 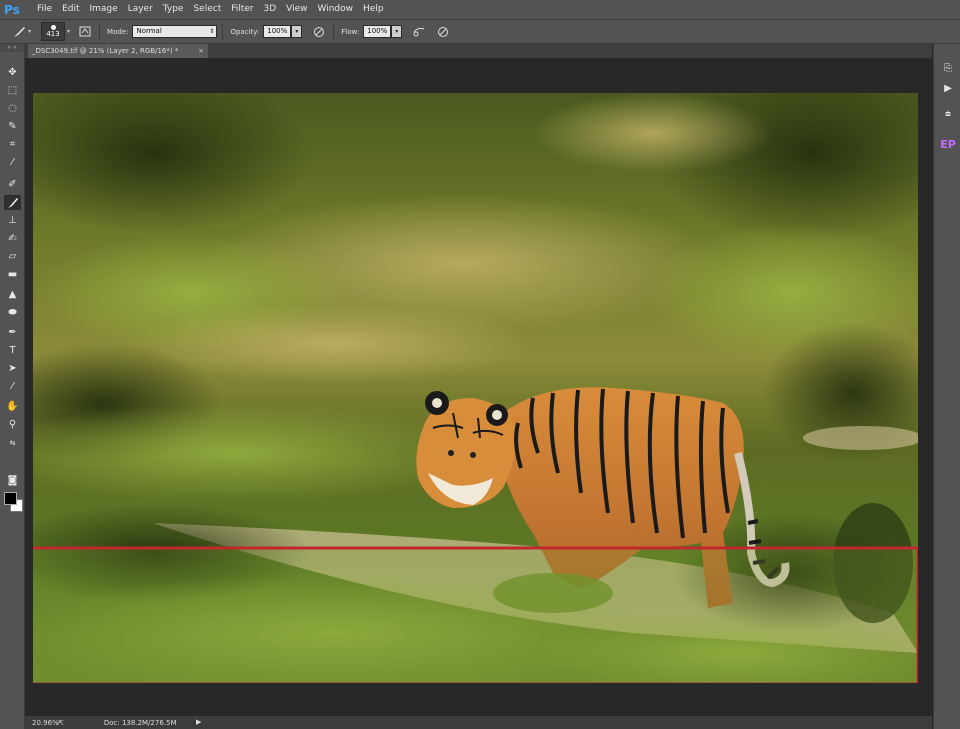 What do you see at coordinates (85, 32) in the screenshot?
I see `brush-panel-toggle-icon` at bounding box center [85, 32].